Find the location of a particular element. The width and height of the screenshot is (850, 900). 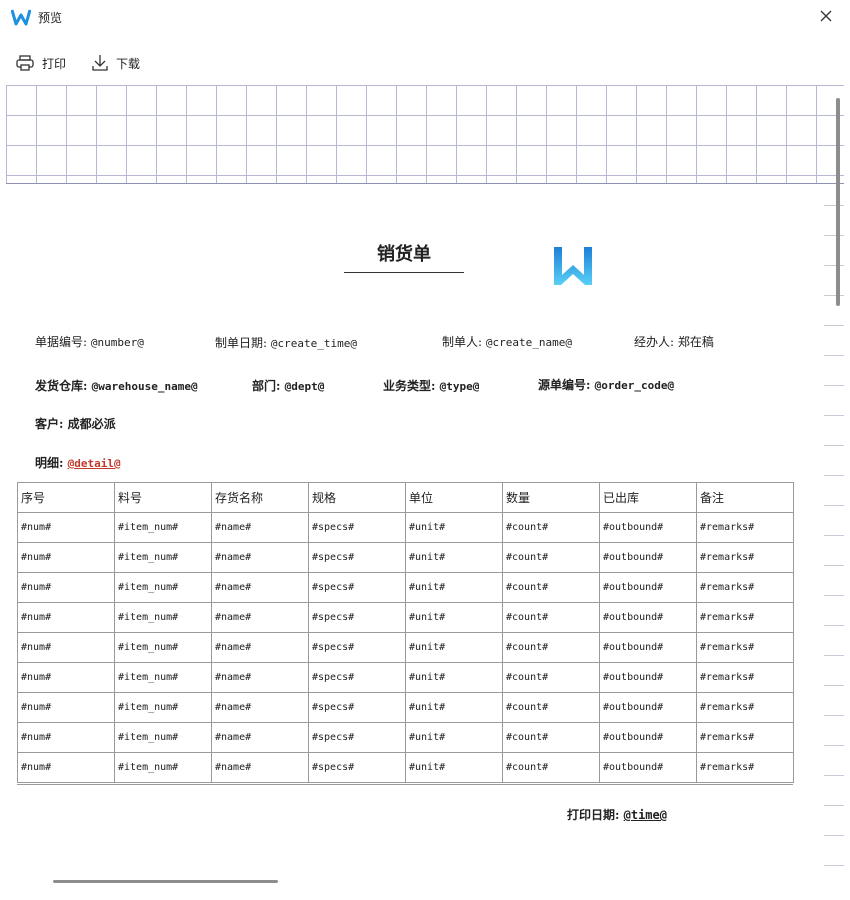

dept-value: @dept@ is located at coordinates (304, 386).